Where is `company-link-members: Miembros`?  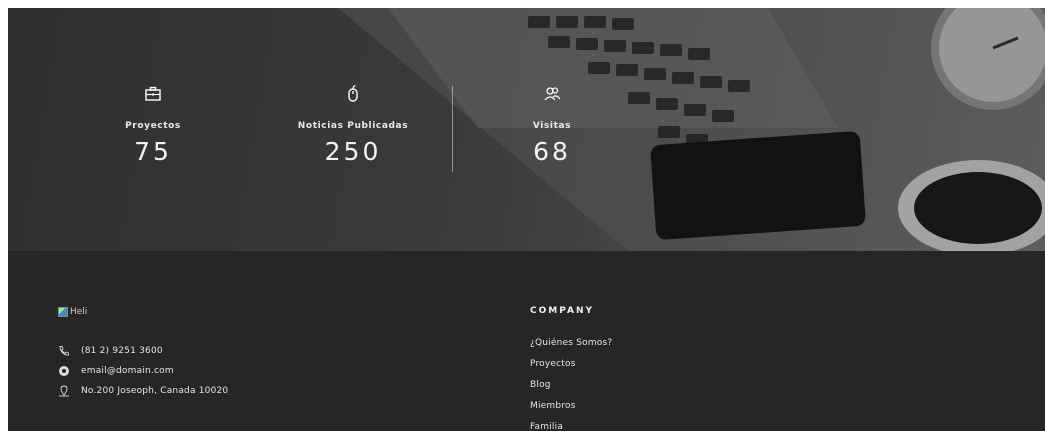
company-link-members: Miembros is located at coordinates (571, 411).